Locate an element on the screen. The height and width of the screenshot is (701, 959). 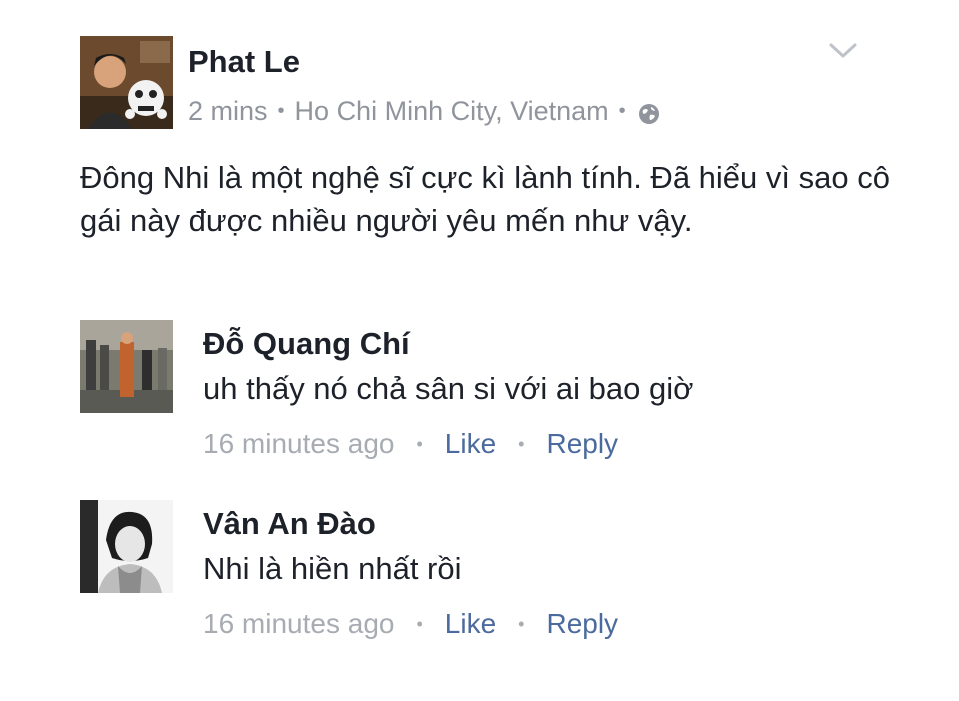
post-author-name: Phat Le is located at coordinates (244, 62).